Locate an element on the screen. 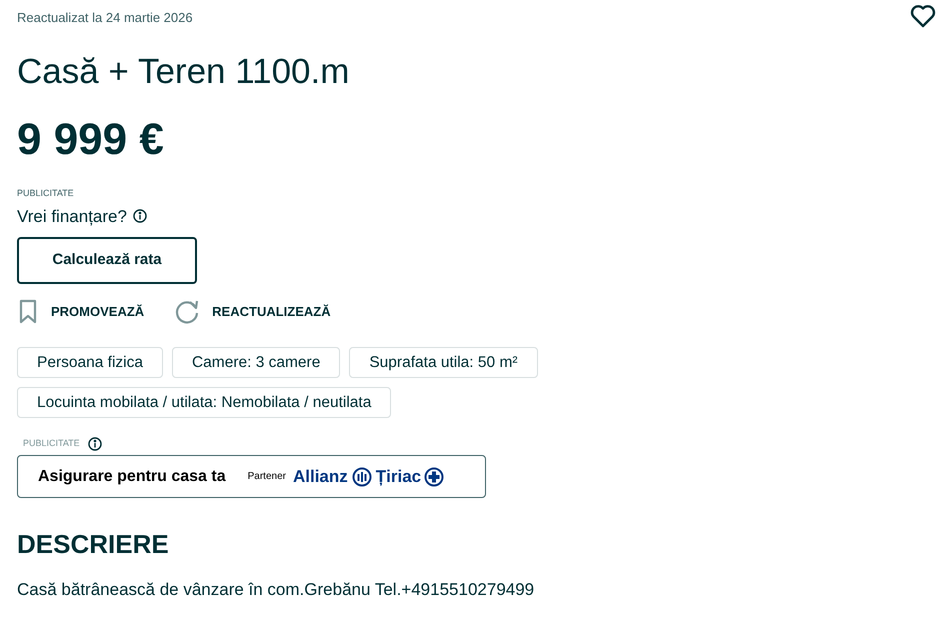 Image resolution: width=950 pixels, height=626 pixels. partner-label: Partener is located at coordinates (267, 477).